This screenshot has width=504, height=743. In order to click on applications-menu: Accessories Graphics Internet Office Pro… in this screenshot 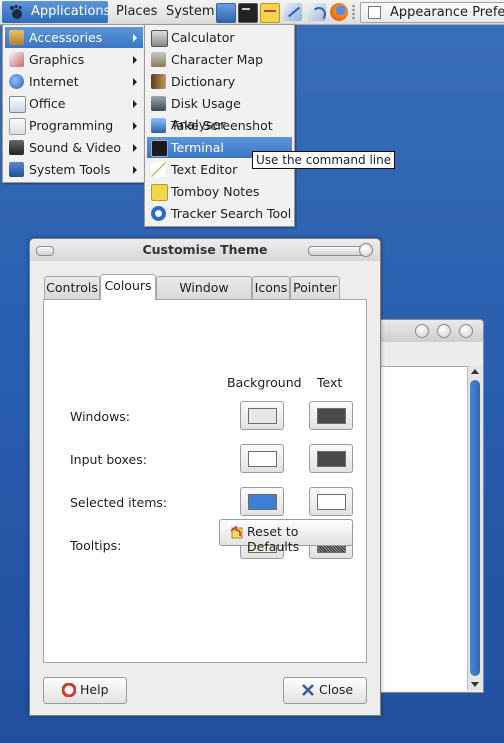, I will do `click(74, 103)`.